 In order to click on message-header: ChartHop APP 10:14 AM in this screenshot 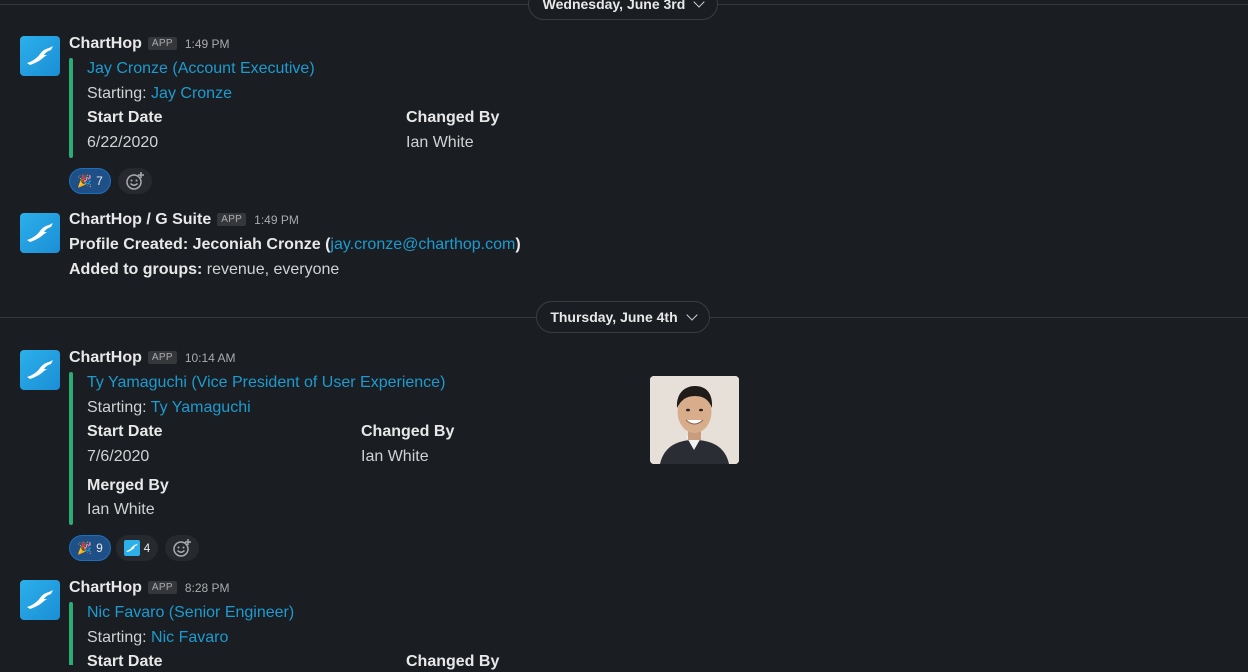, I will do `click(152, 358)`.